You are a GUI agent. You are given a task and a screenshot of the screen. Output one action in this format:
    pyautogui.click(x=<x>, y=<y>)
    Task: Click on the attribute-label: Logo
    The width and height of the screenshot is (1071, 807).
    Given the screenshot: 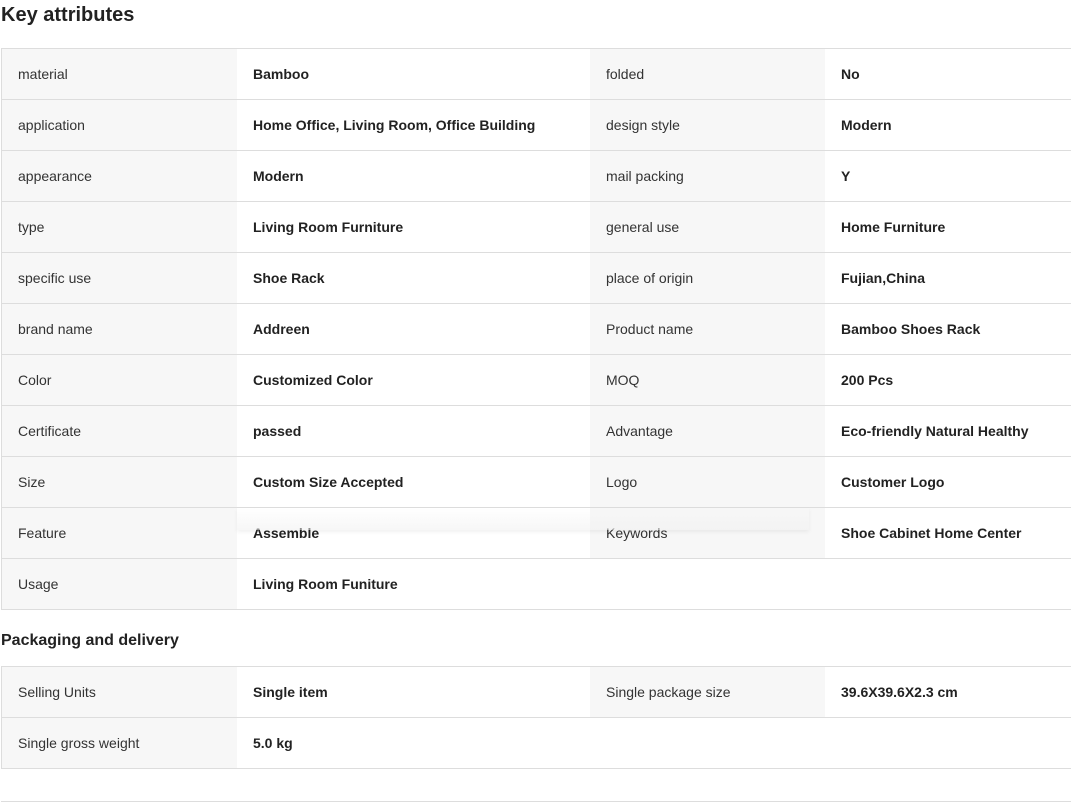 What is the action you would take?
    pyautogui.click(x=707, y=482)
    